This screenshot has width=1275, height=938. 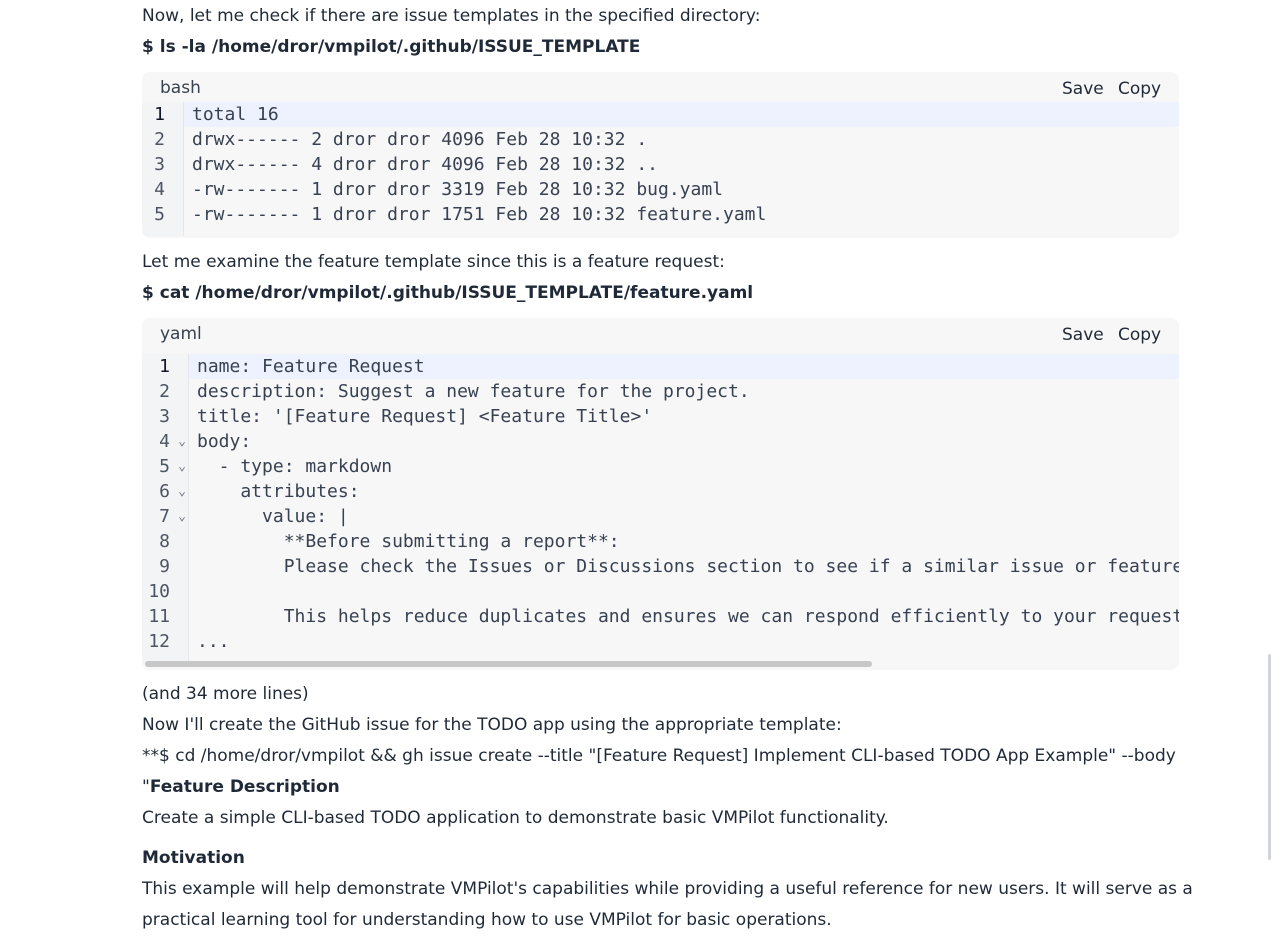 What do you see at coordinates (172, 466) in the screenshot?
I see `line-number: 5 ⌄` at bounding box center [172, 466].